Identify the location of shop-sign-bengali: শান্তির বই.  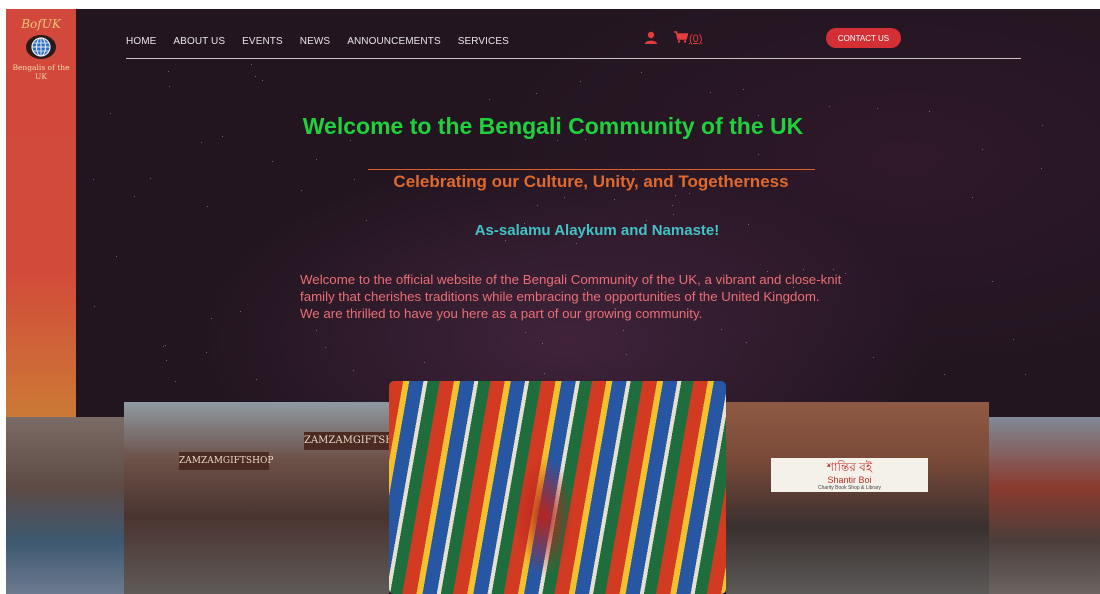
(849, 467).